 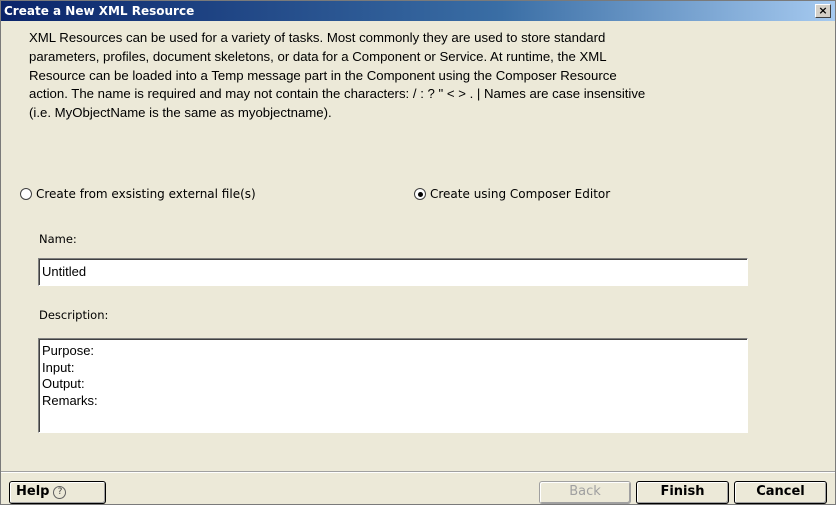 I want to click on close-icon: ×, so click(x=823, y=10).